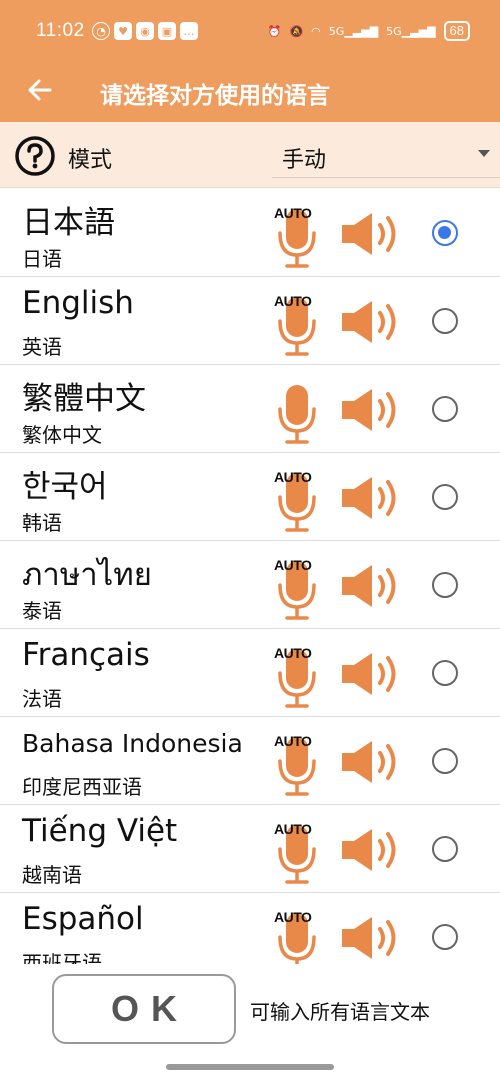  I want to click on language-native-name: 日本語, so click(68, 223).